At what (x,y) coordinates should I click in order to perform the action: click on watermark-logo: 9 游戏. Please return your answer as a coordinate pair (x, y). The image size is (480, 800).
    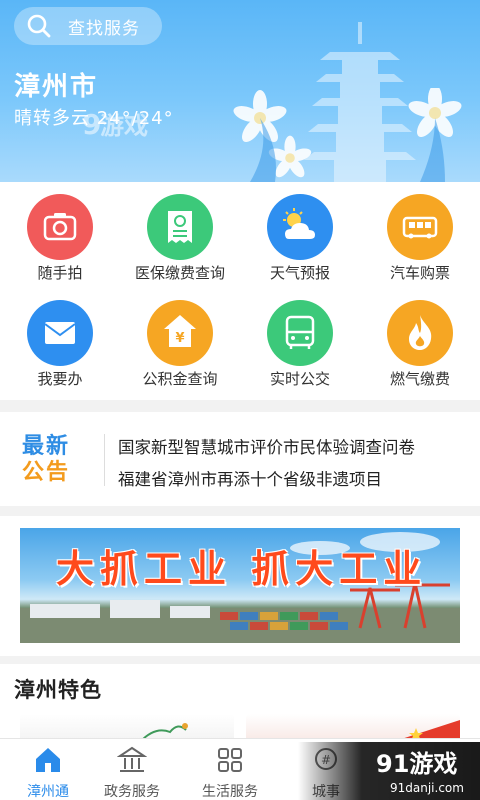
    Looking at the image, I should click on (115, 124).